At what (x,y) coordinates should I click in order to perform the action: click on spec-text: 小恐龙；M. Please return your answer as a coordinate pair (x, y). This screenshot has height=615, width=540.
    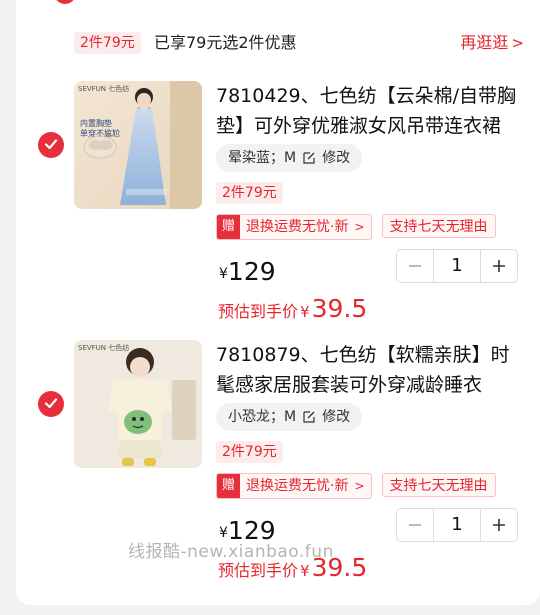
    Looking at the image, I should click on (262, 417).